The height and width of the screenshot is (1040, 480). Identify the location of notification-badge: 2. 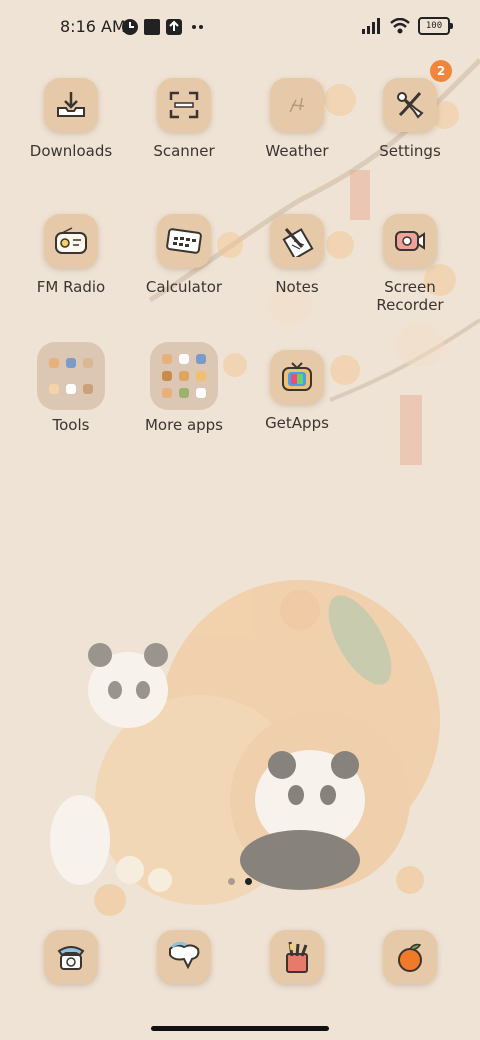
(441, 71).